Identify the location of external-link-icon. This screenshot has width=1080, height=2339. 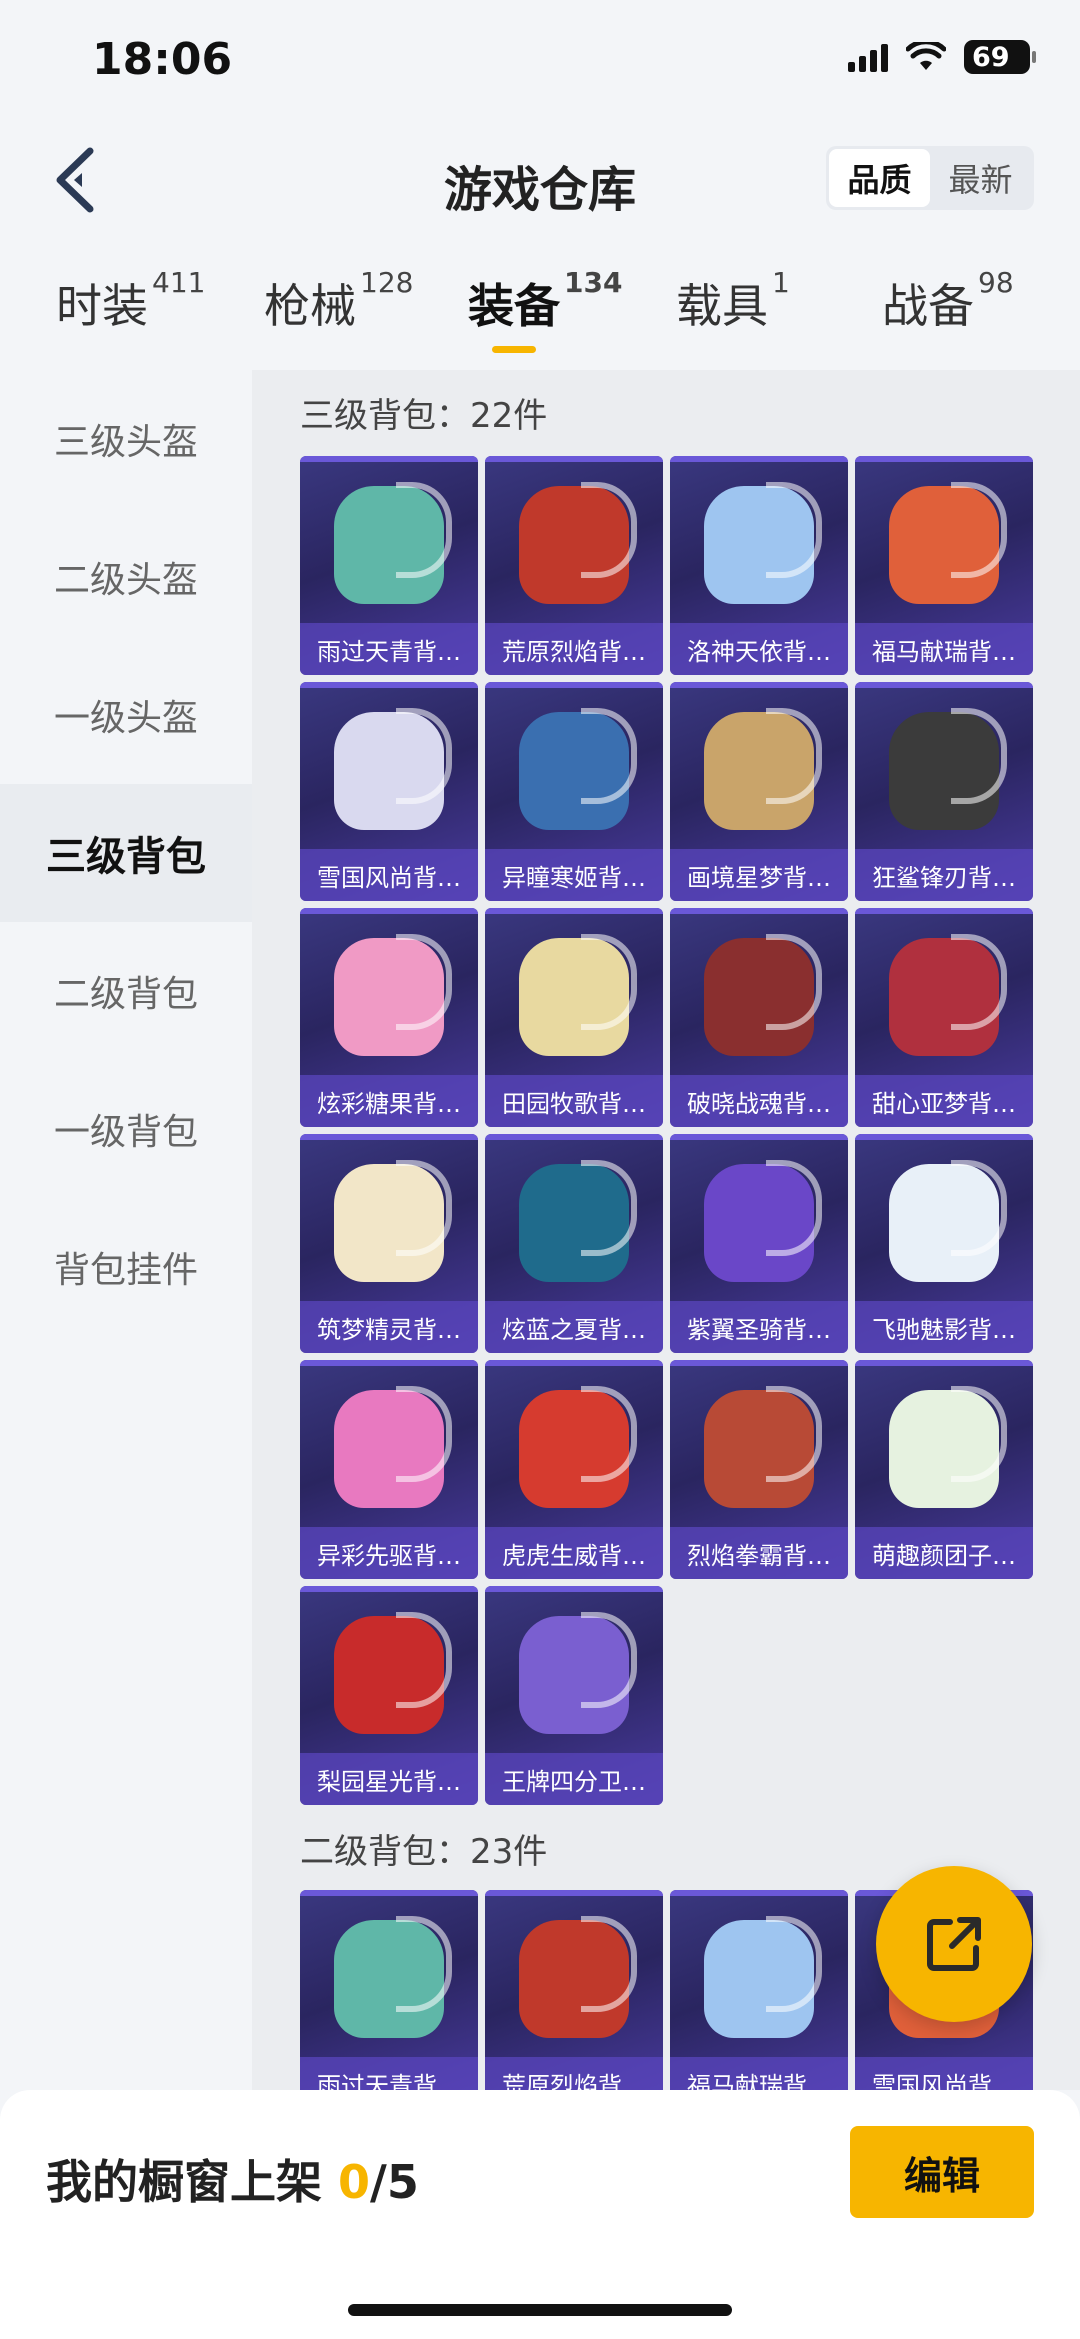
(954, 1944).